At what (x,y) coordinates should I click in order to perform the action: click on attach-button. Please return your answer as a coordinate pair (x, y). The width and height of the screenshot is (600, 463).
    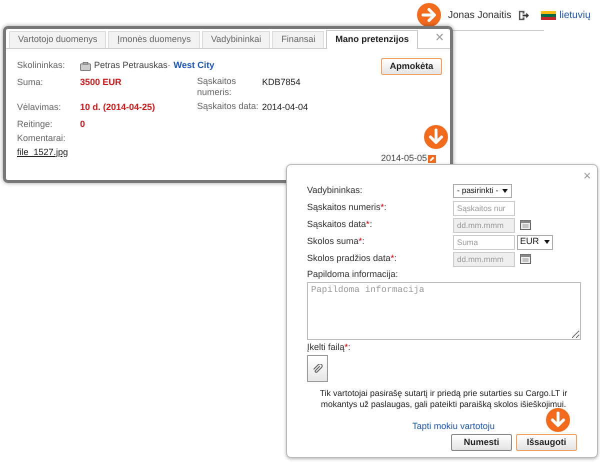
    Looking at the image, I should click on (317, 368).